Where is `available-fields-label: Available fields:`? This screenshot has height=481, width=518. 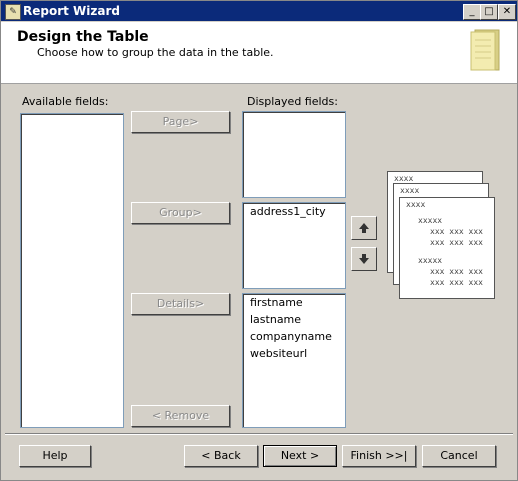 available-fields-label: Available fields: is located at coordinates (65, 101).